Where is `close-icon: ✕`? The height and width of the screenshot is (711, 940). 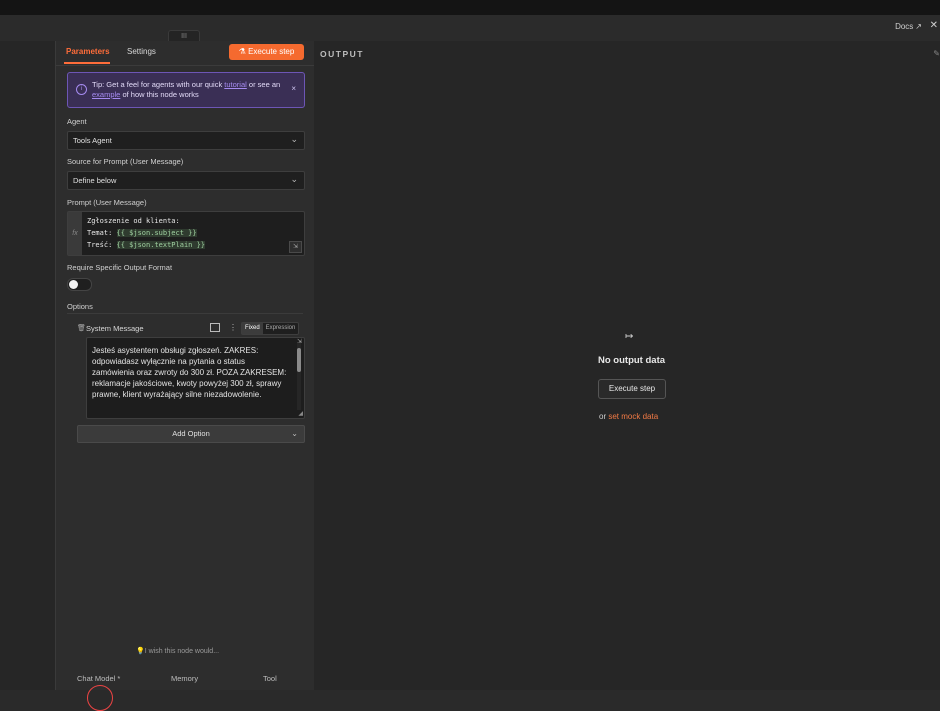
close-icon: ✕ is located at coordinates (934, 25).